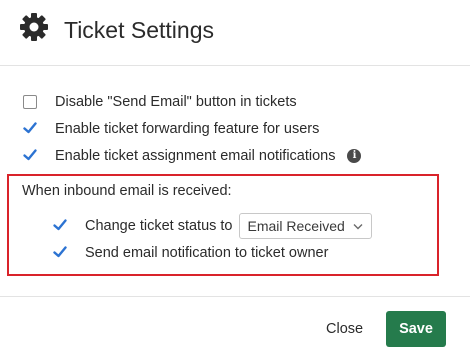 The height and width of the screenshot is (359, 470). Describe the element at coordinates (344, 329) in the screenshot. I see `close-button: Close` at that location.